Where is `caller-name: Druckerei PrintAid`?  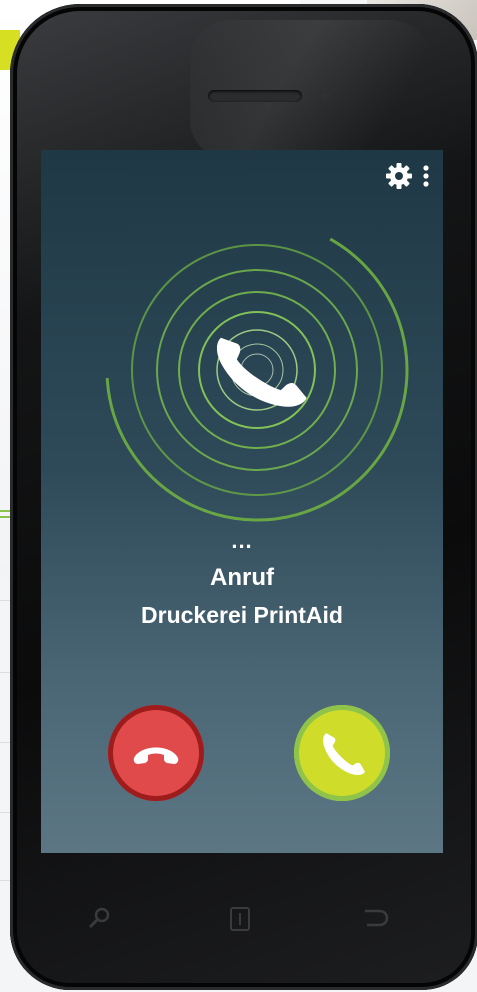 caller-name: Druckerei PrintAid is located at coordinates (242, 615).